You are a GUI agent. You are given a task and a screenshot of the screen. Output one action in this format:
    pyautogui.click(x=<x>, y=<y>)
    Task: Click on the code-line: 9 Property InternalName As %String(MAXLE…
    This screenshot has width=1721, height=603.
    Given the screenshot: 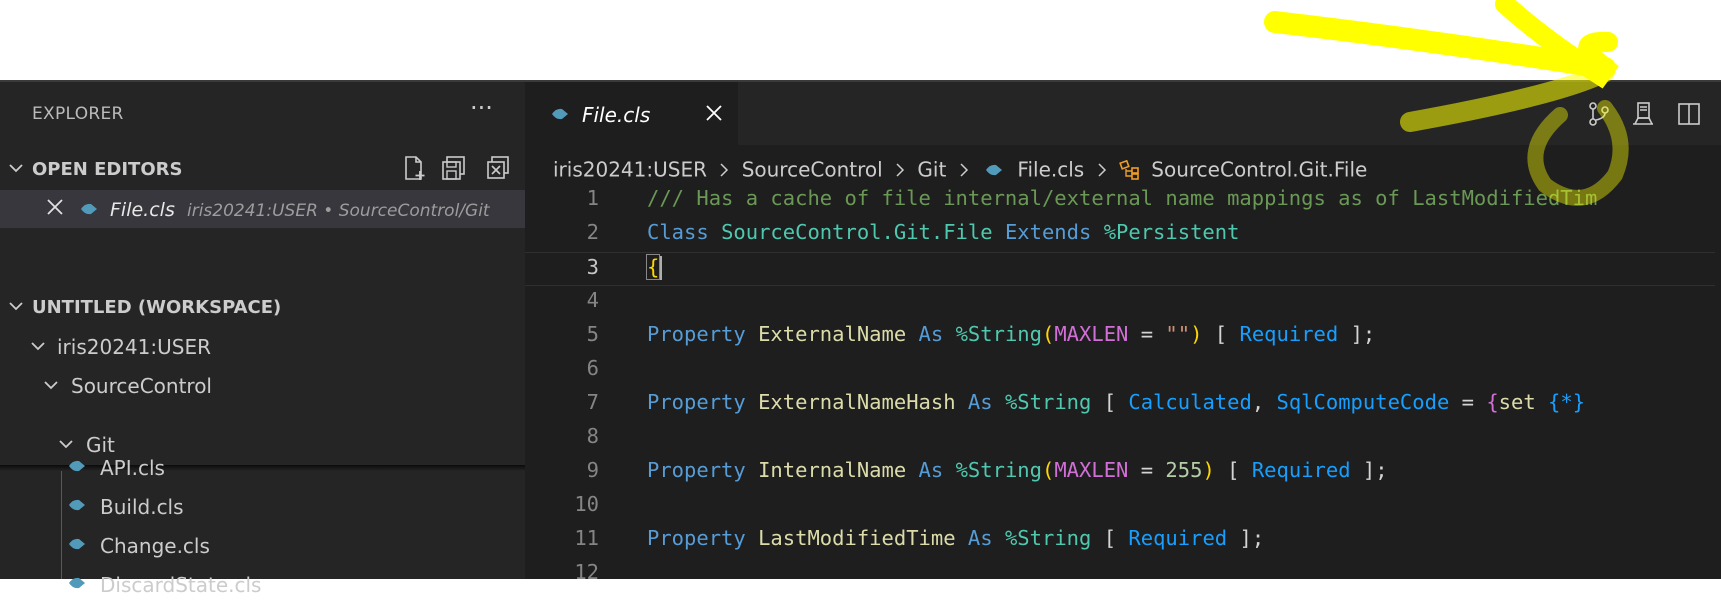 What is the action you would take?
    pyautogui.click(x=1123, y=473)
    